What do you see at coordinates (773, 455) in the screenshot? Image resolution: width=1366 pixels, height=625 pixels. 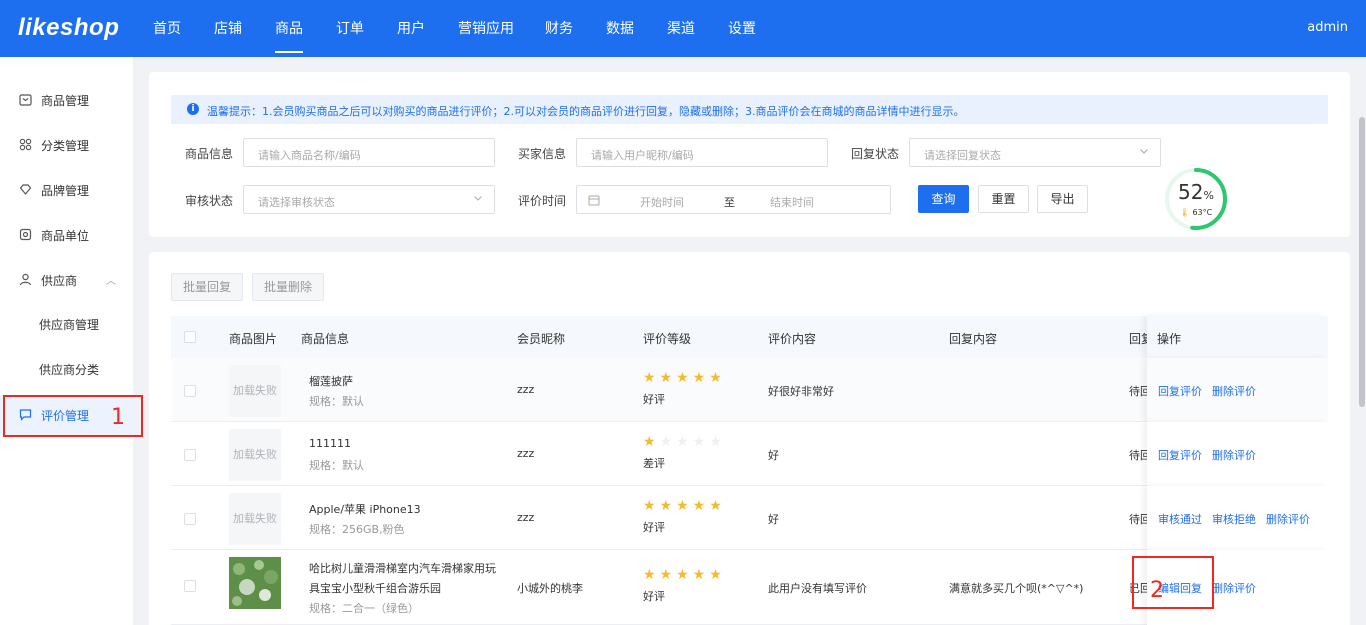 I see `comment-content: 好` at bounding box center [773, 455].